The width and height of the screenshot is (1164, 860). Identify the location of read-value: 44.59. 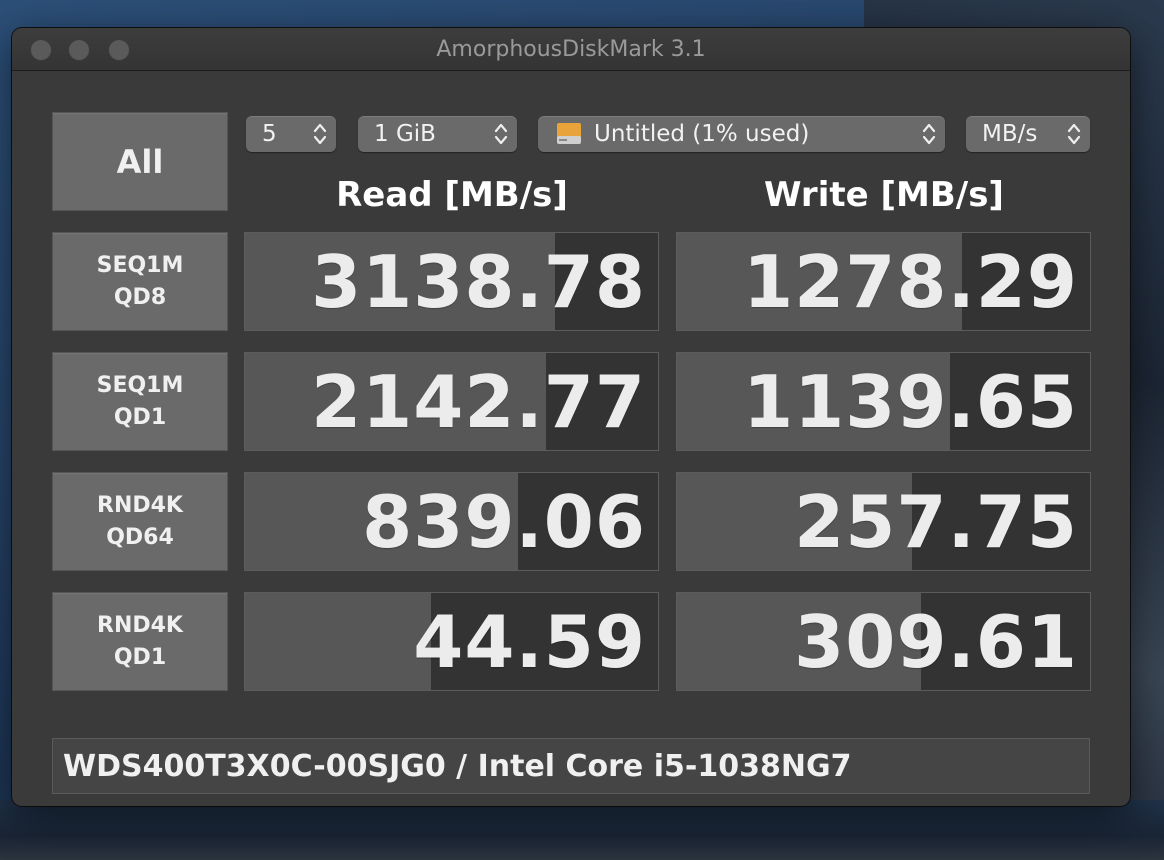
(529, 642).